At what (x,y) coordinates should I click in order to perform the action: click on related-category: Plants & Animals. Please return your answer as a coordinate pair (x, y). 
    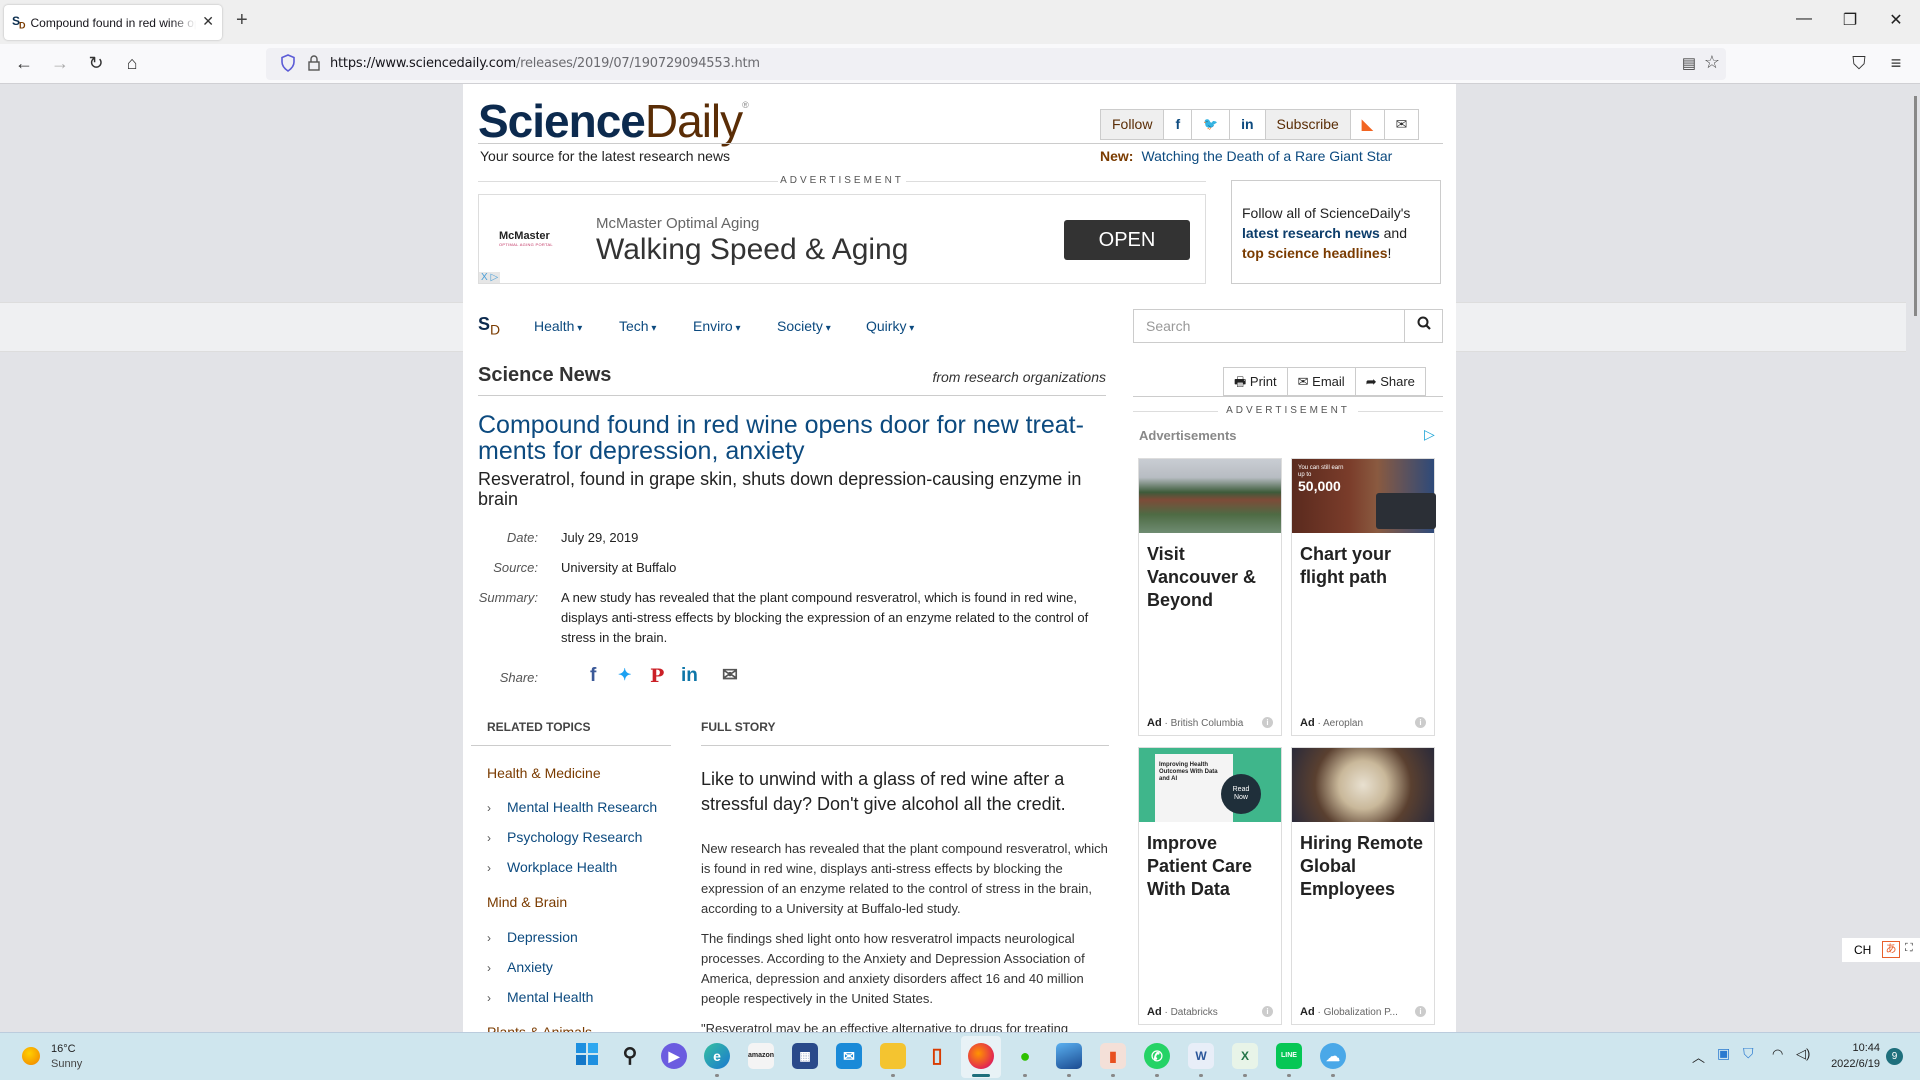
    Looking at the image, I should click on (539, 1028).